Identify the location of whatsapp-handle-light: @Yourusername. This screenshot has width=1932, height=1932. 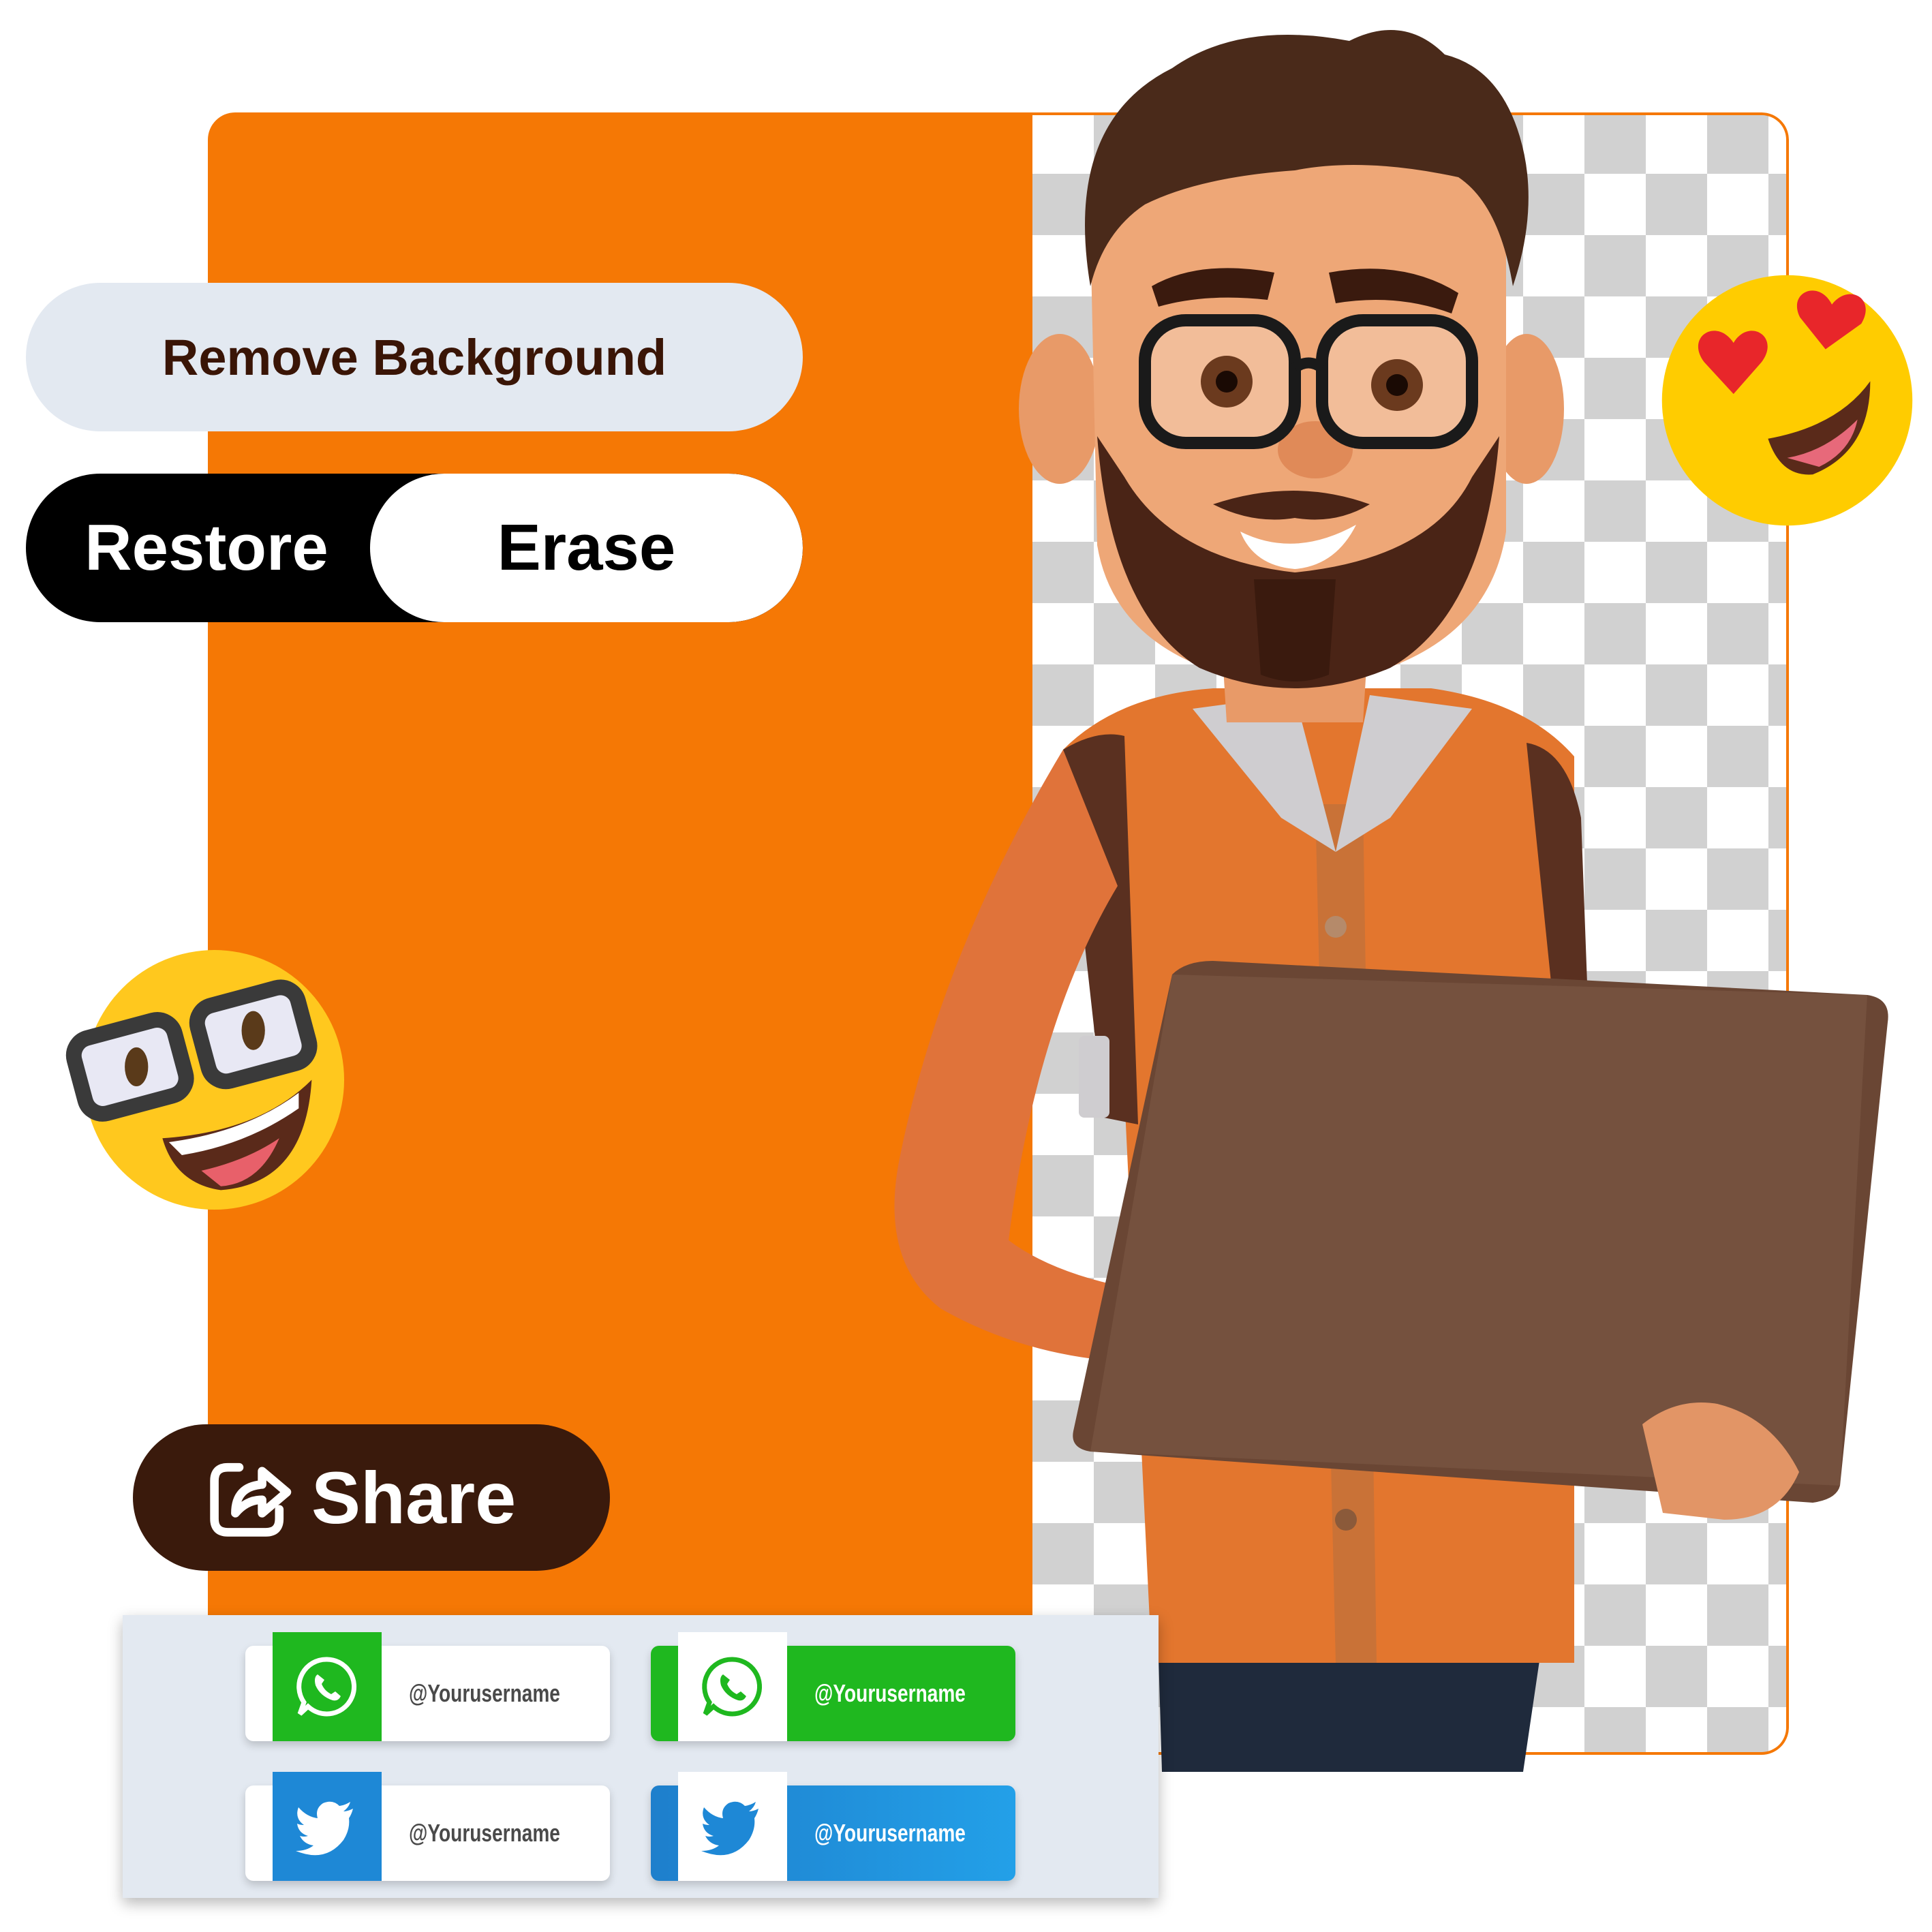
(484, 1693).